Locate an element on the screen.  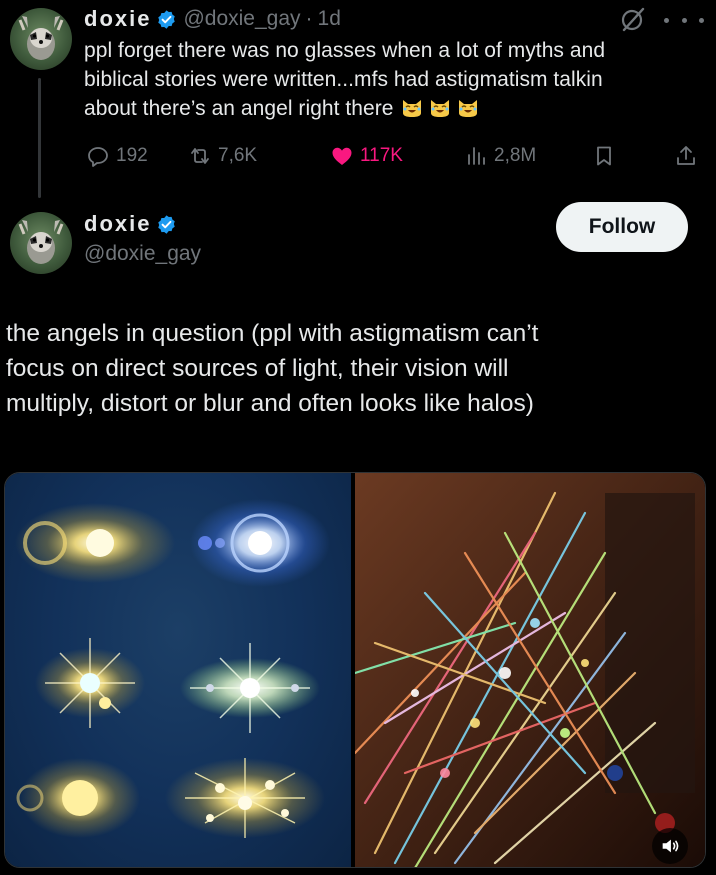
views-button: 2,8M is located at coordinates (500, 156).